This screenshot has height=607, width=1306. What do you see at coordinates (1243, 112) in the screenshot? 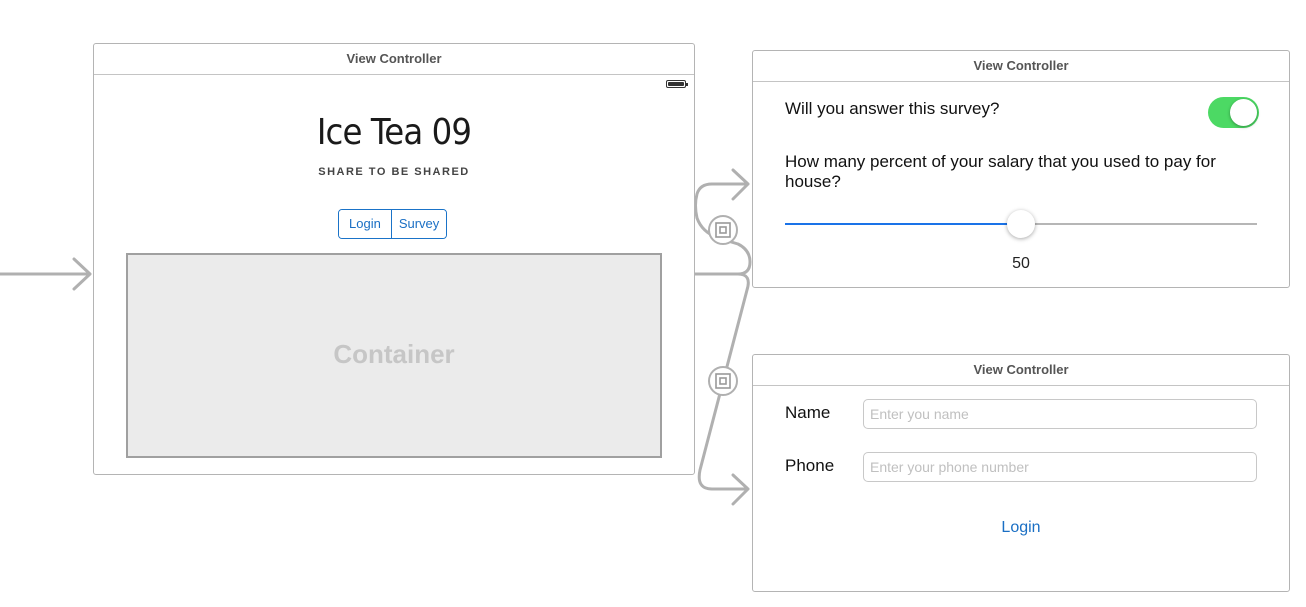
I see `switch-knob` at bounding box center [1243, 112].